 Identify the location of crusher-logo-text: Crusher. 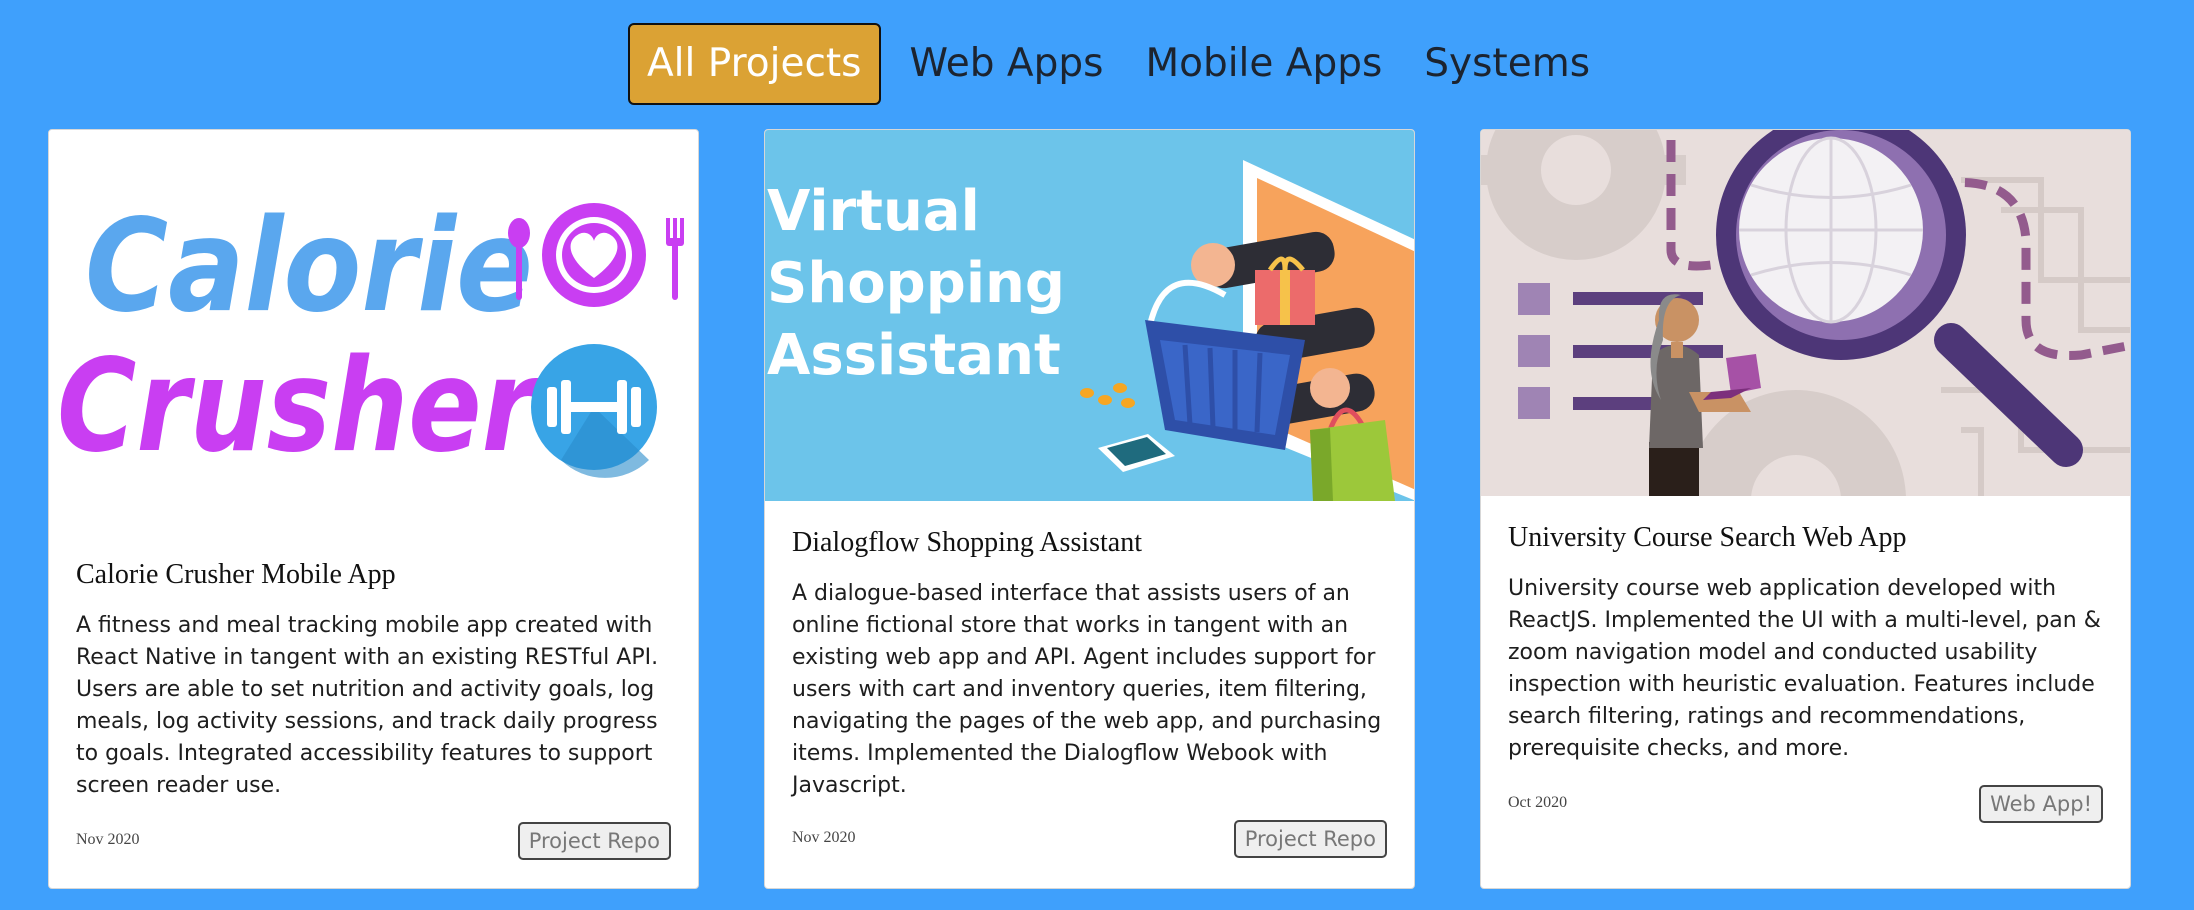
(299, 406).